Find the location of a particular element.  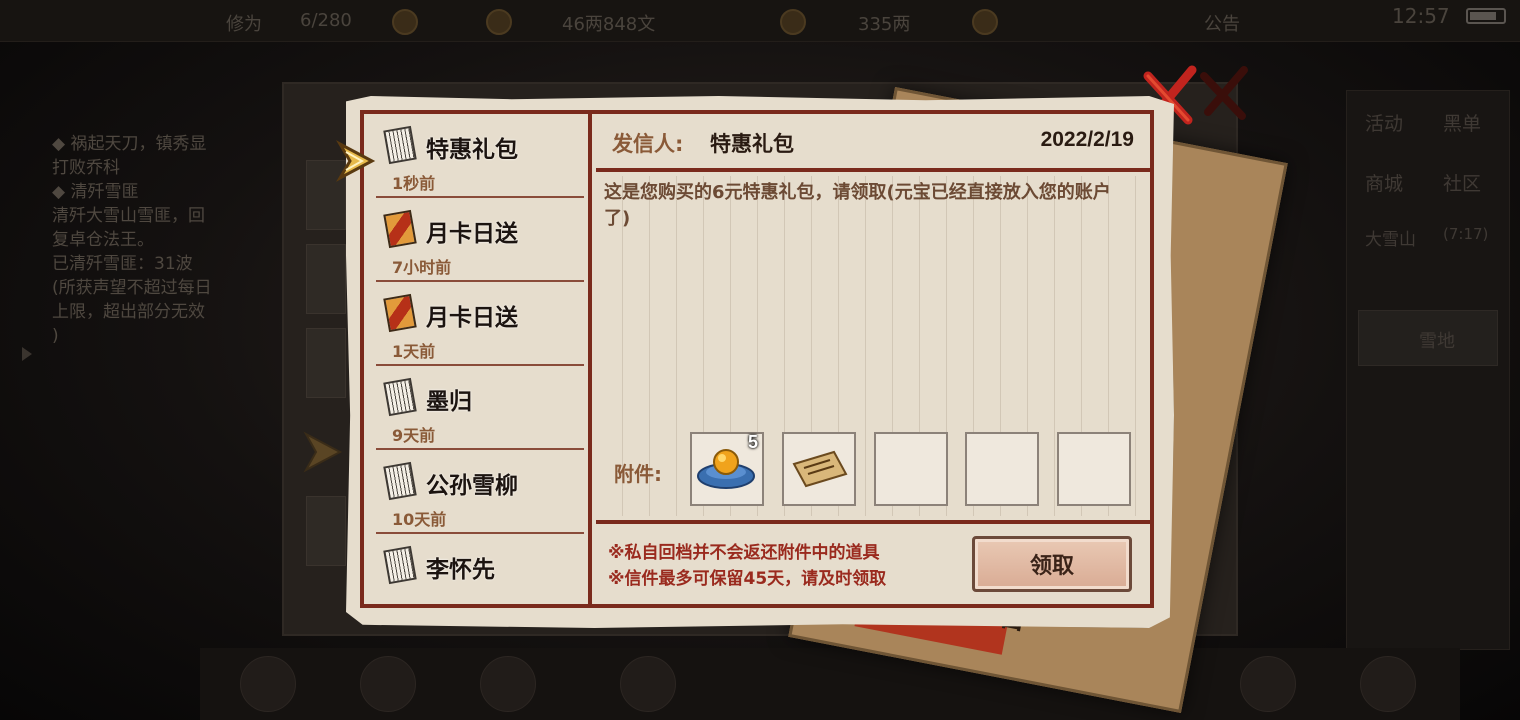

quest-line: ◆ 清歼雪匪 is located at coordinates (95, 192).